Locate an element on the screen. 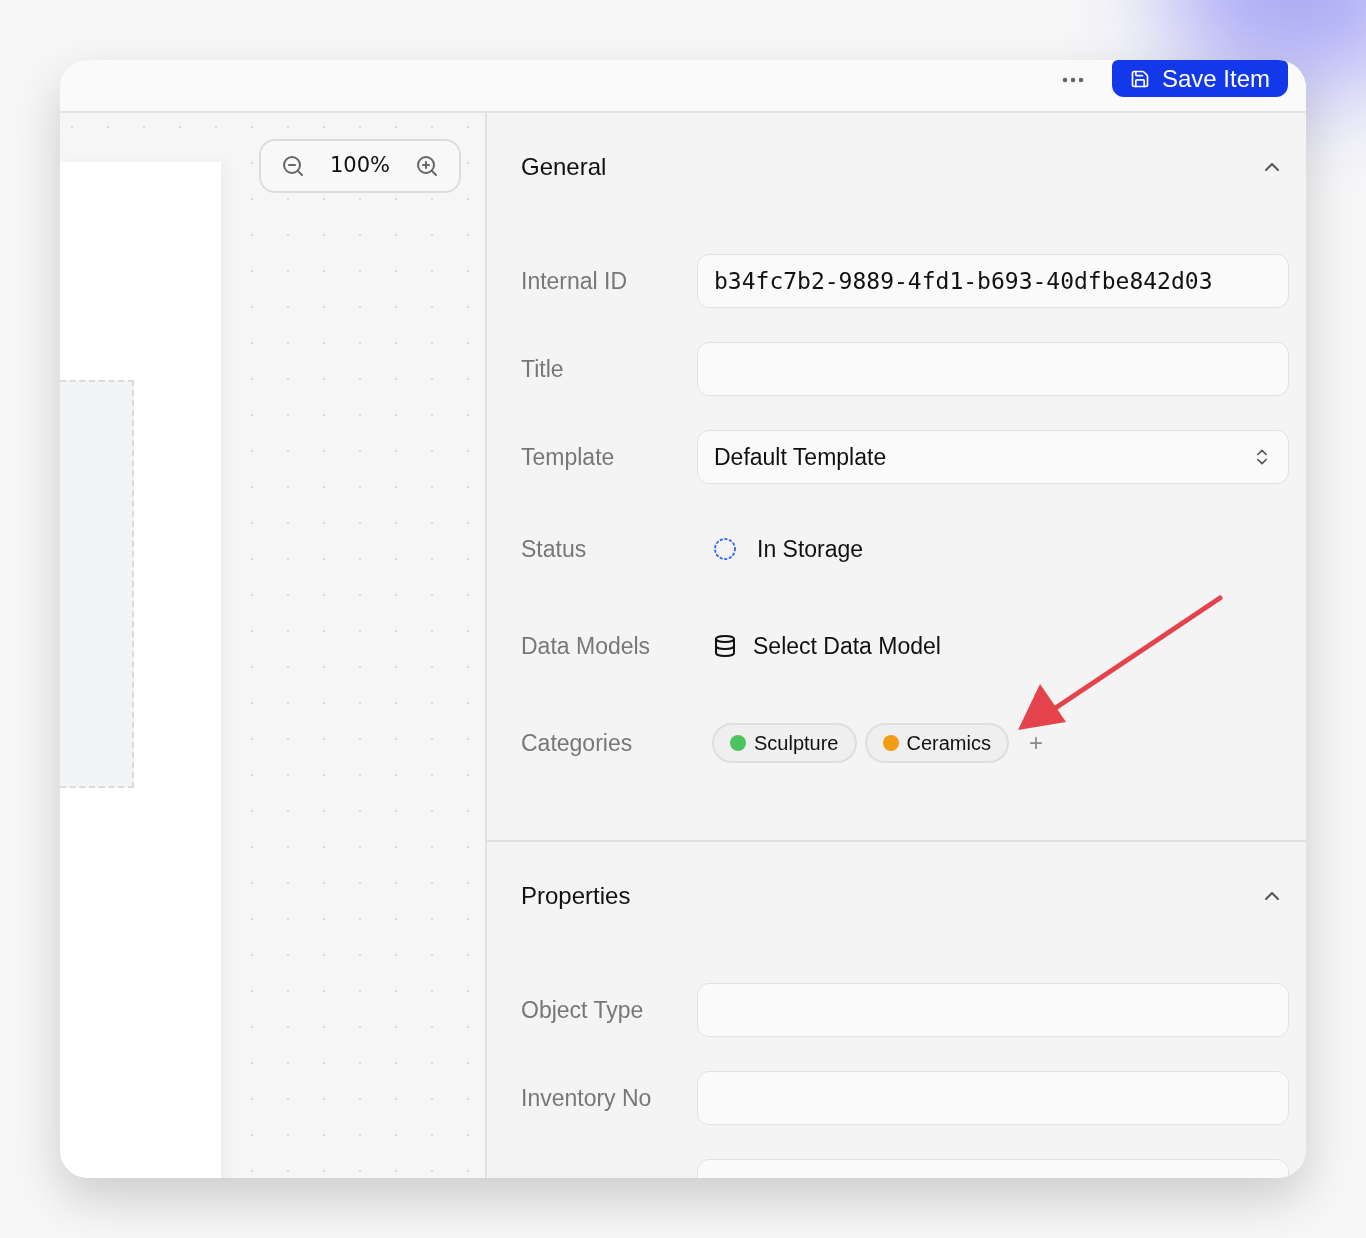 This screenshot has height=1238, width=1366. more-icon is located at coordinates (1072, 80).